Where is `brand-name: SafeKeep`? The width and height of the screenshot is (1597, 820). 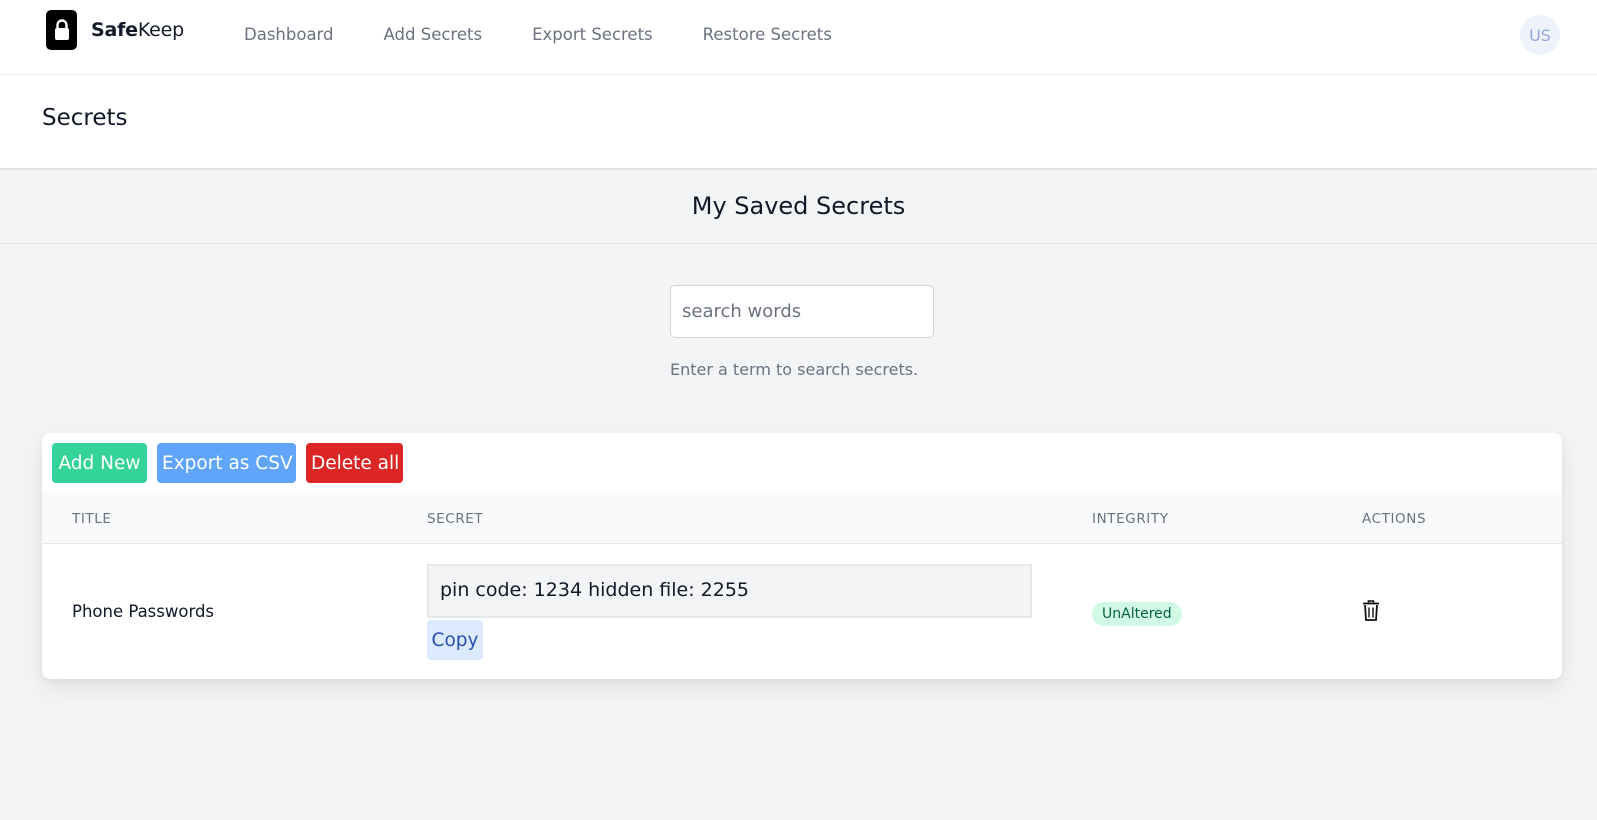 brand-name: SafeKeep is located at coordinates (137, 30).